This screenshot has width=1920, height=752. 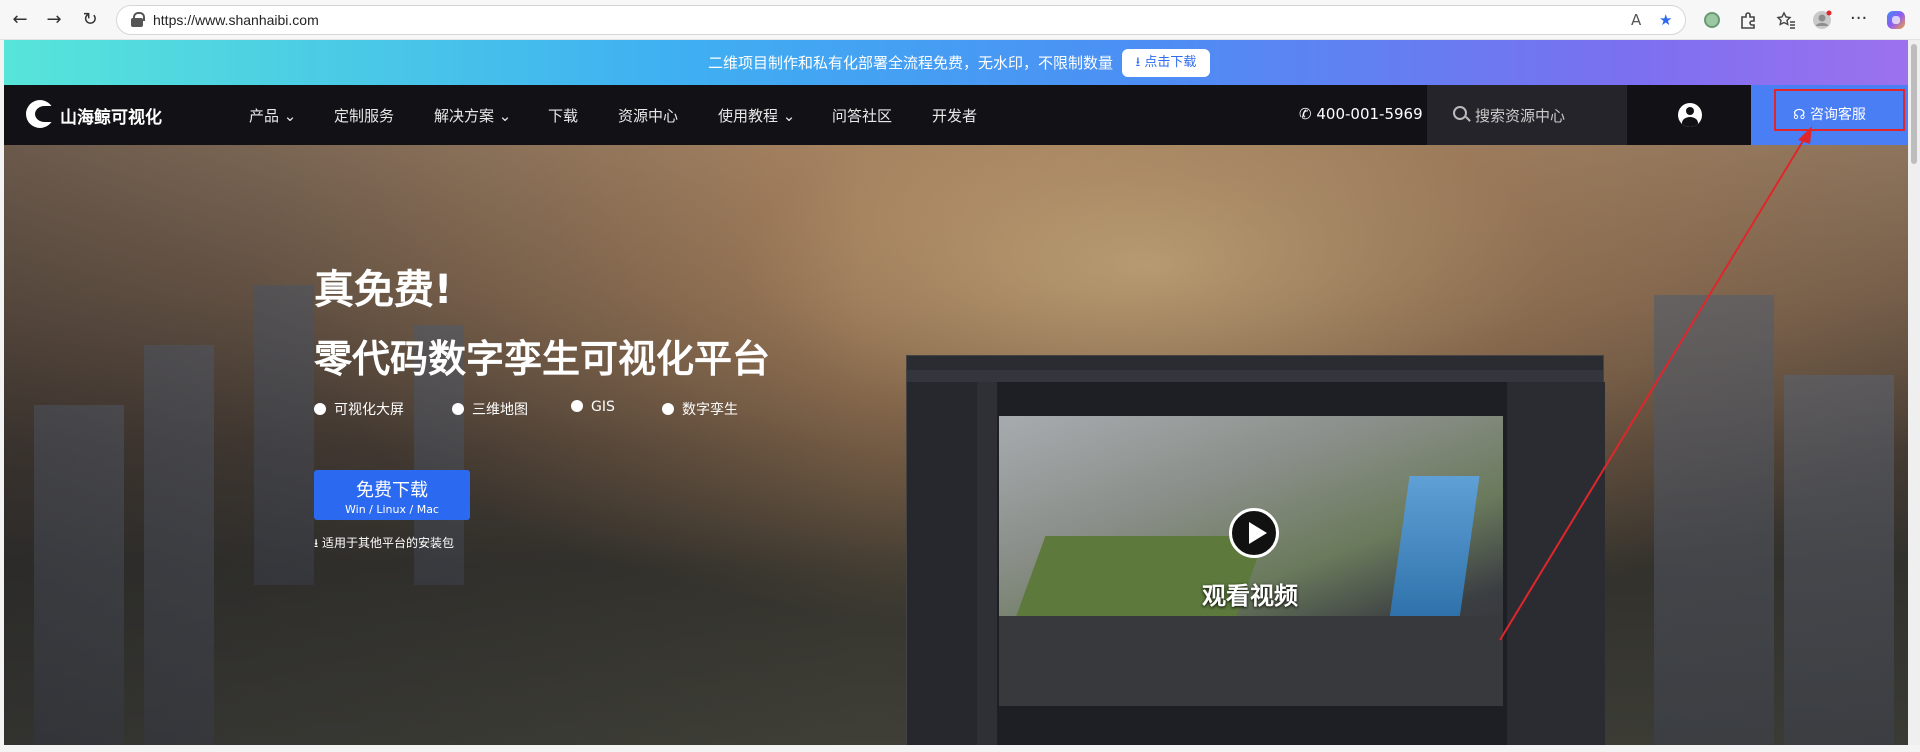 What do you see at coordinates (1255, 376) in the screenshot?
I see `video-screen-addressbar` at bounding box center [1255, 376].